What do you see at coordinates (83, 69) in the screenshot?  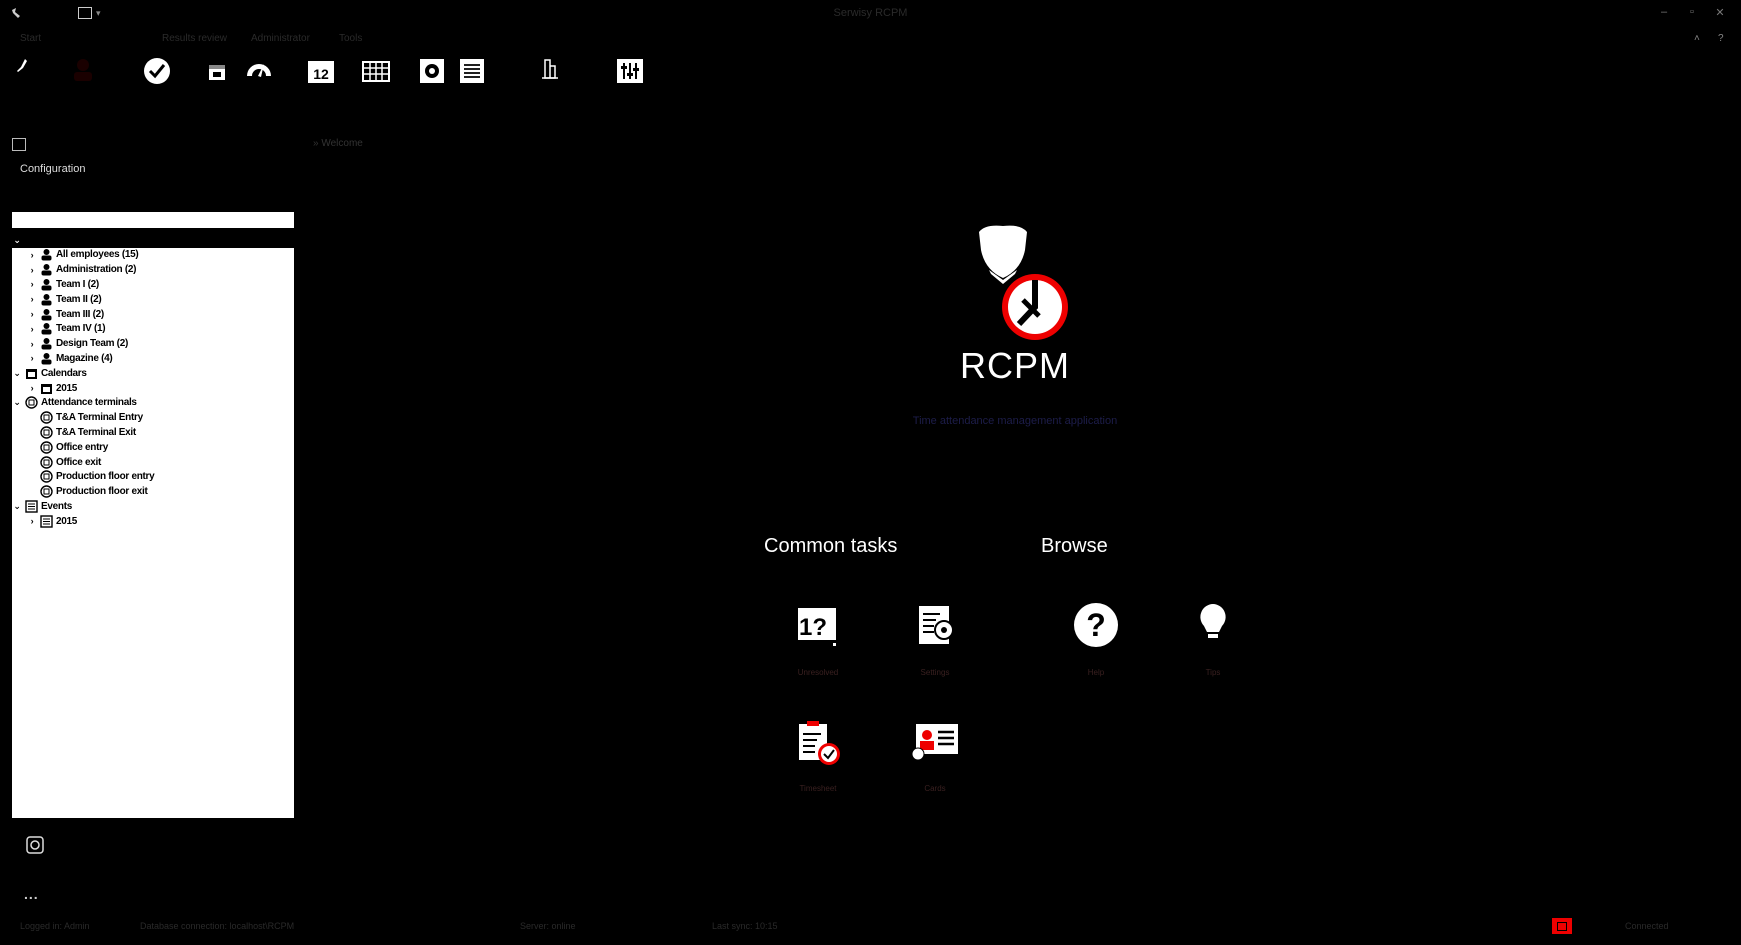 I see `employee-icon` at bounding box center [83, 69].